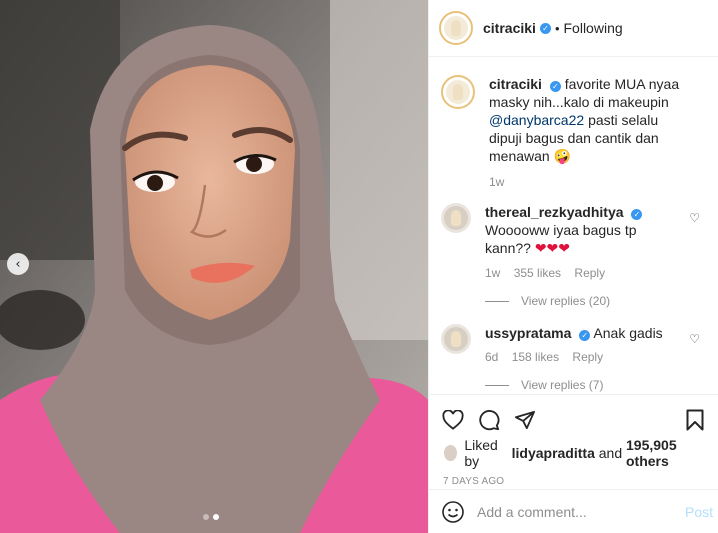 The height and width of the screenshot is (533, 718). I want to click on comment-time: 6d, so click(491, 357).